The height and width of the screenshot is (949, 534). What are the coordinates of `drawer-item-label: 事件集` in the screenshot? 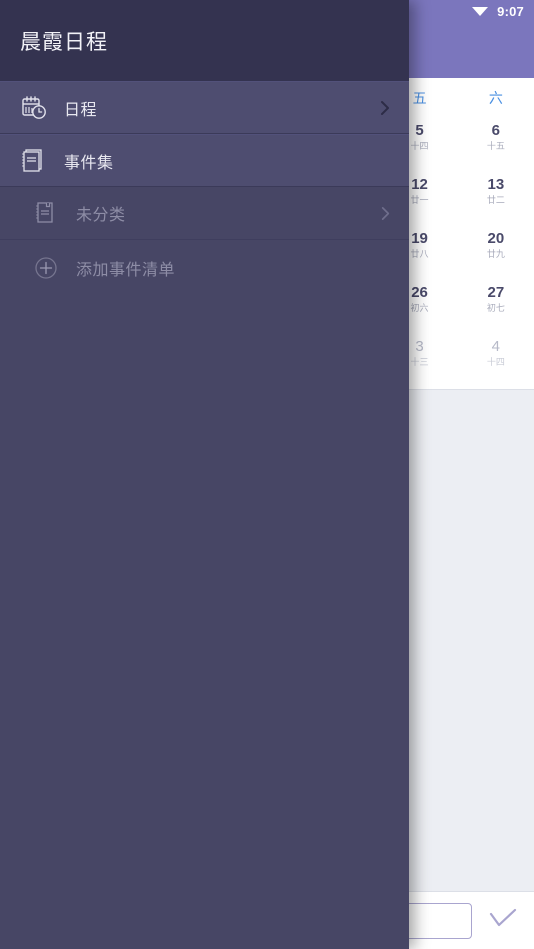 It's located at (89, 163).